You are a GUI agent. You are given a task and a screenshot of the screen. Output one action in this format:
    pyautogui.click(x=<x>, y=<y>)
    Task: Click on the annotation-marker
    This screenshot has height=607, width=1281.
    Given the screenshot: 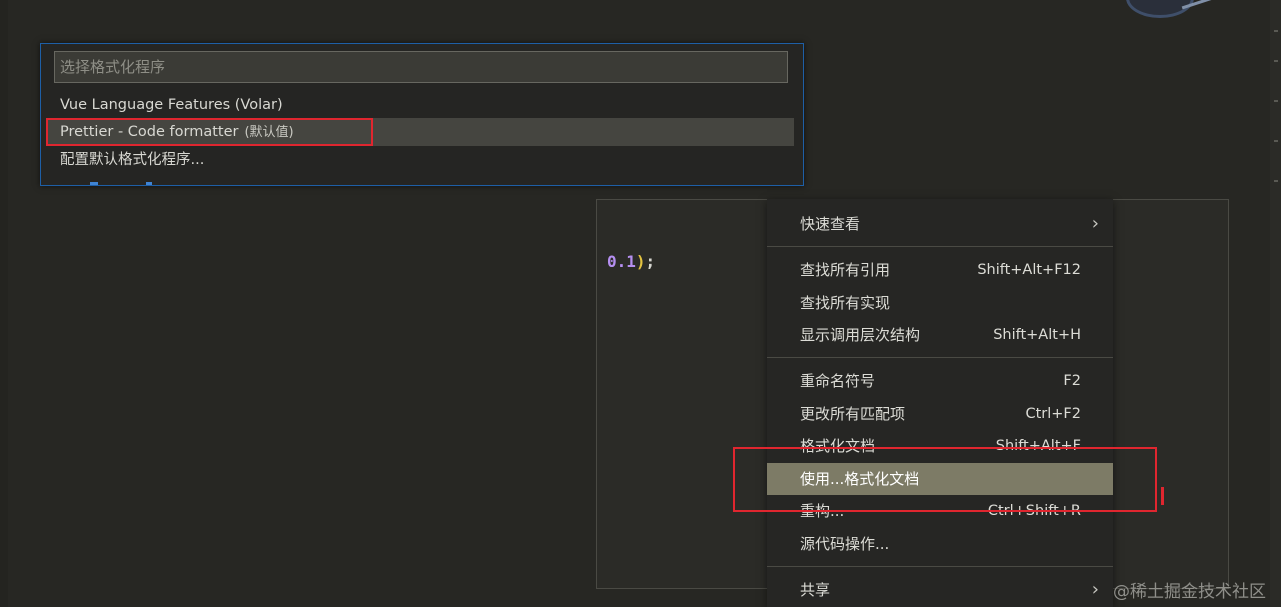 What is the action you would take?
    pyautogui.click(x=1162, y=496)
    